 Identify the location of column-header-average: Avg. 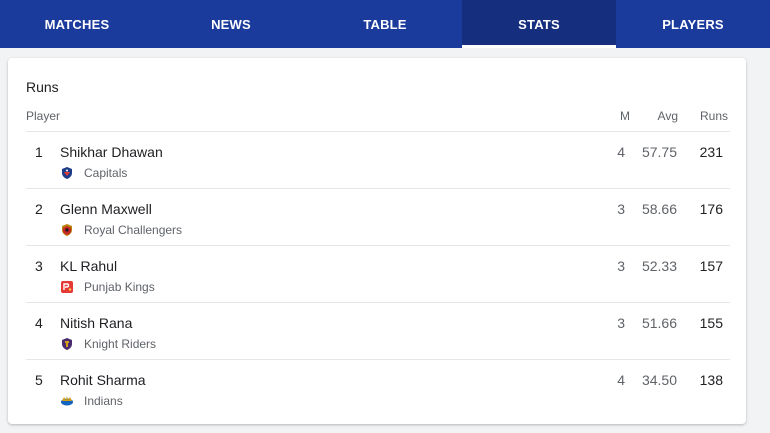
(667, 116).